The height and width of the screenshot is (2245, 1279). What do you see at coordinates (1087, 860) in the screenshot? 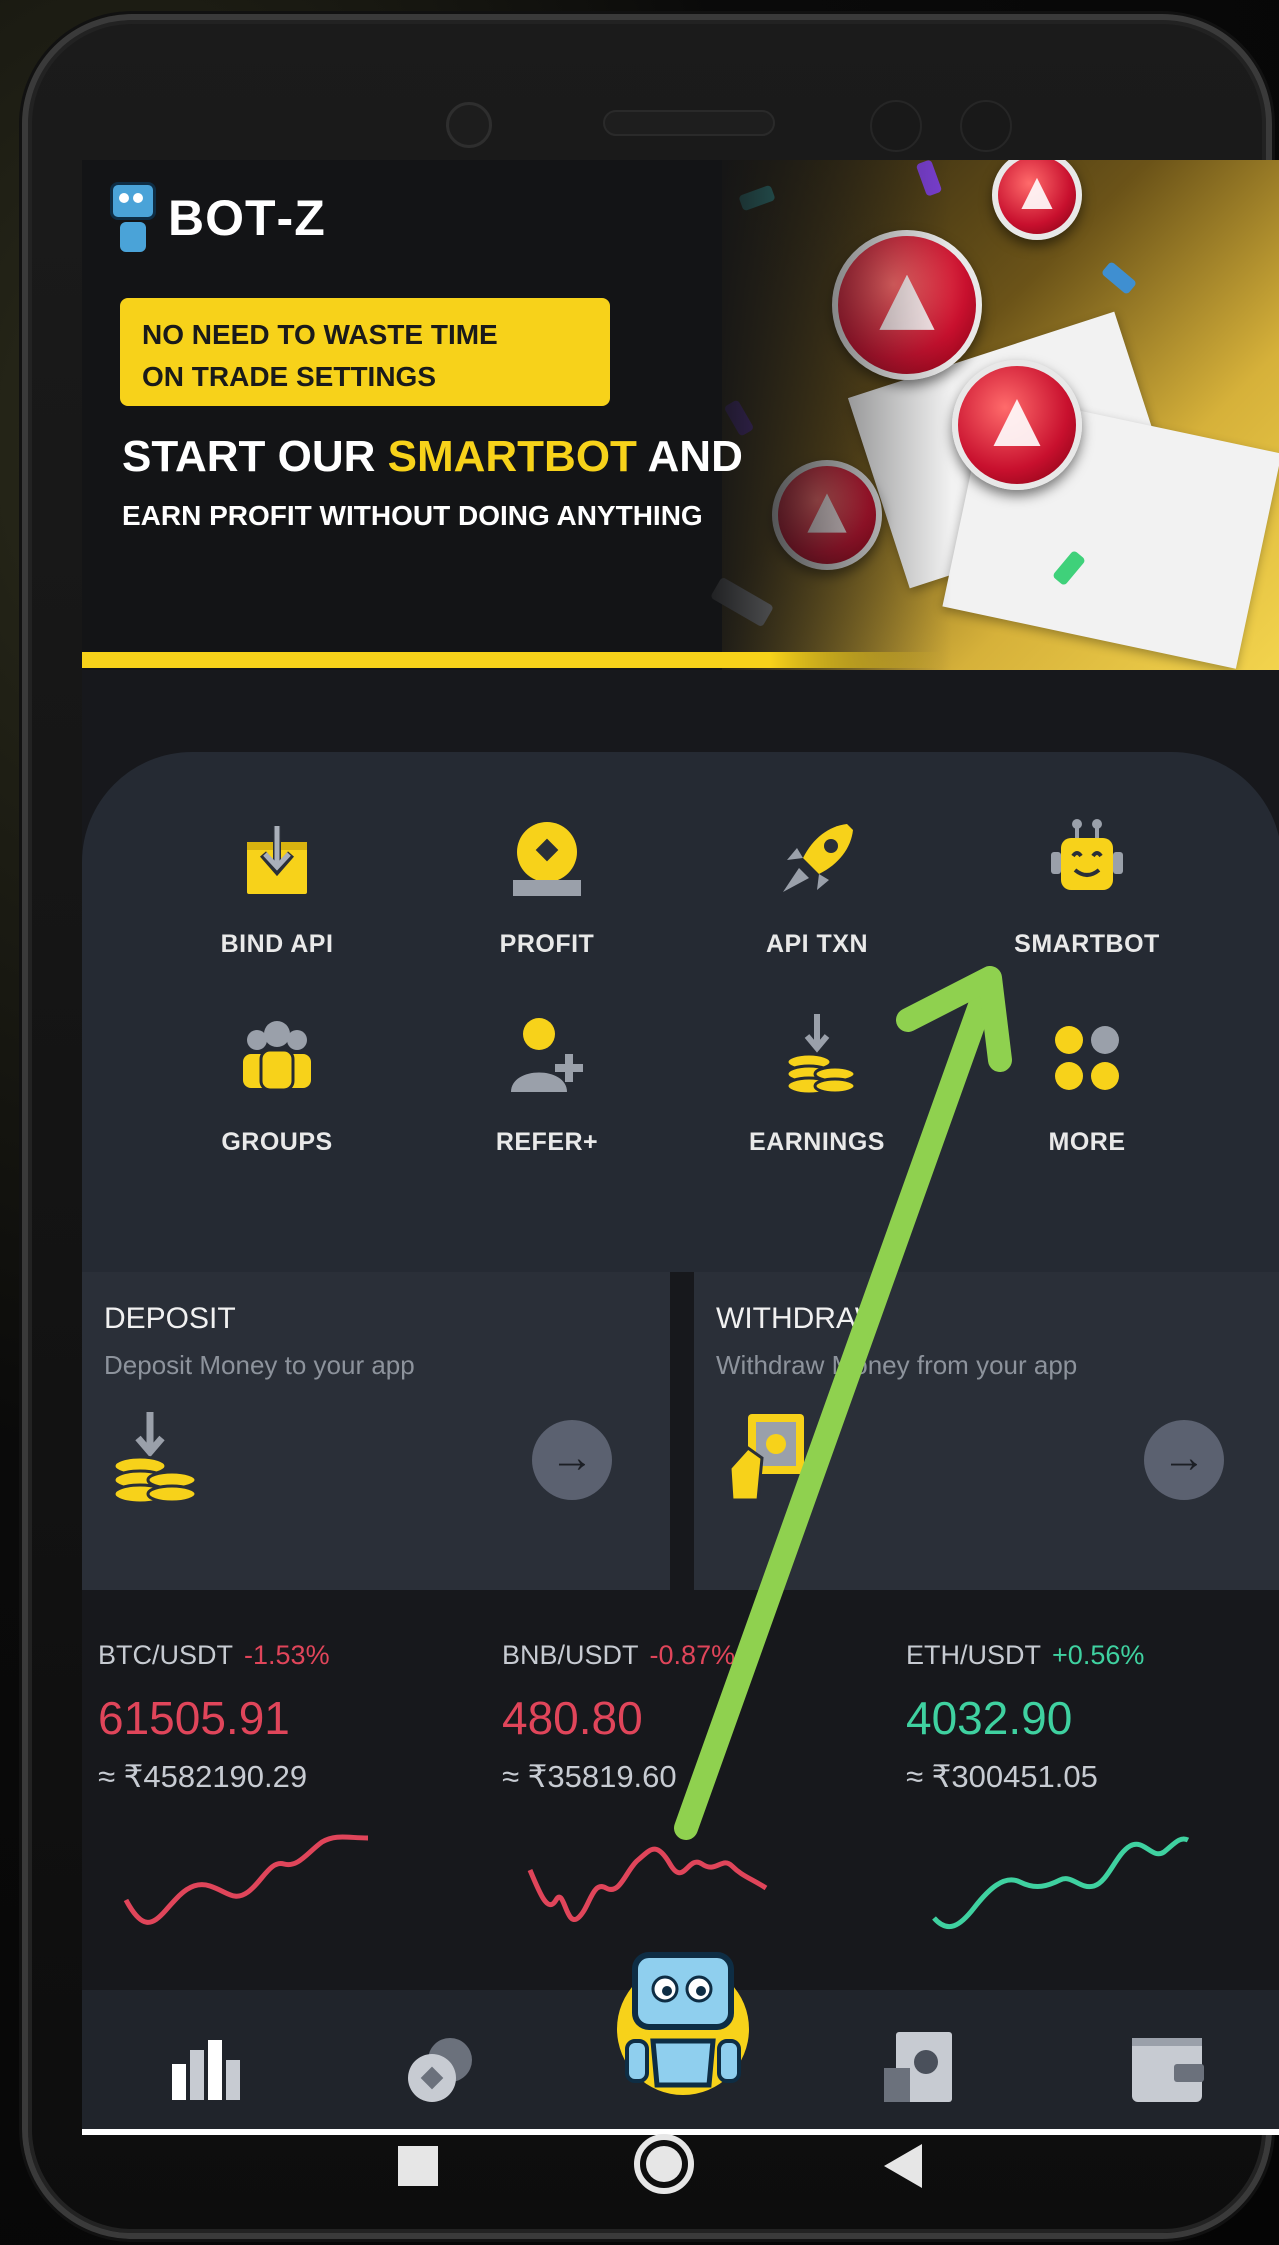
I see `robot-icon` at bounding box center [1087, 860].